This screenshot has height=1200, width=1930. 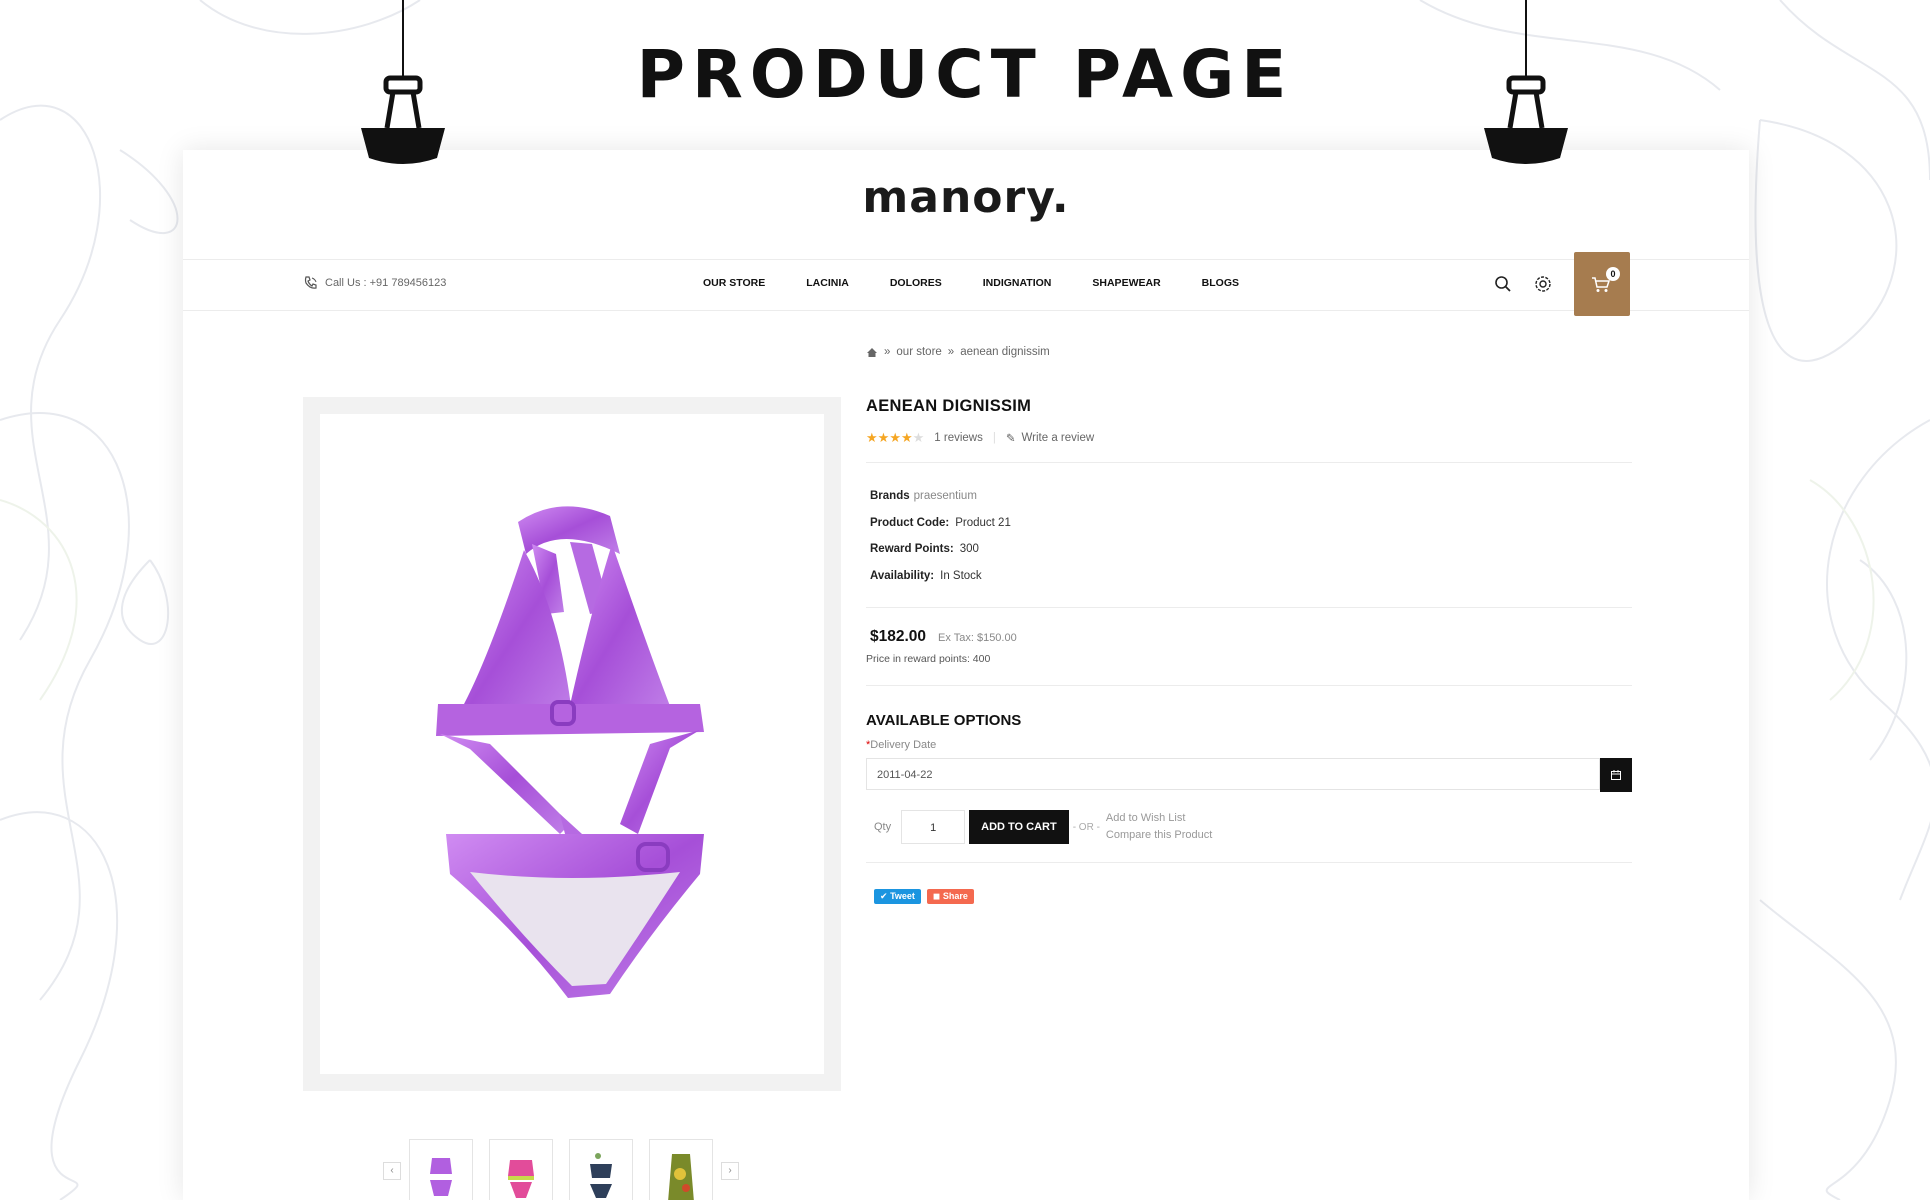 What do you see at coordinates (965, 74) in the screenshot?
I see `banner-title: PRODUCT PAGE` at bounding box center [965, 74].